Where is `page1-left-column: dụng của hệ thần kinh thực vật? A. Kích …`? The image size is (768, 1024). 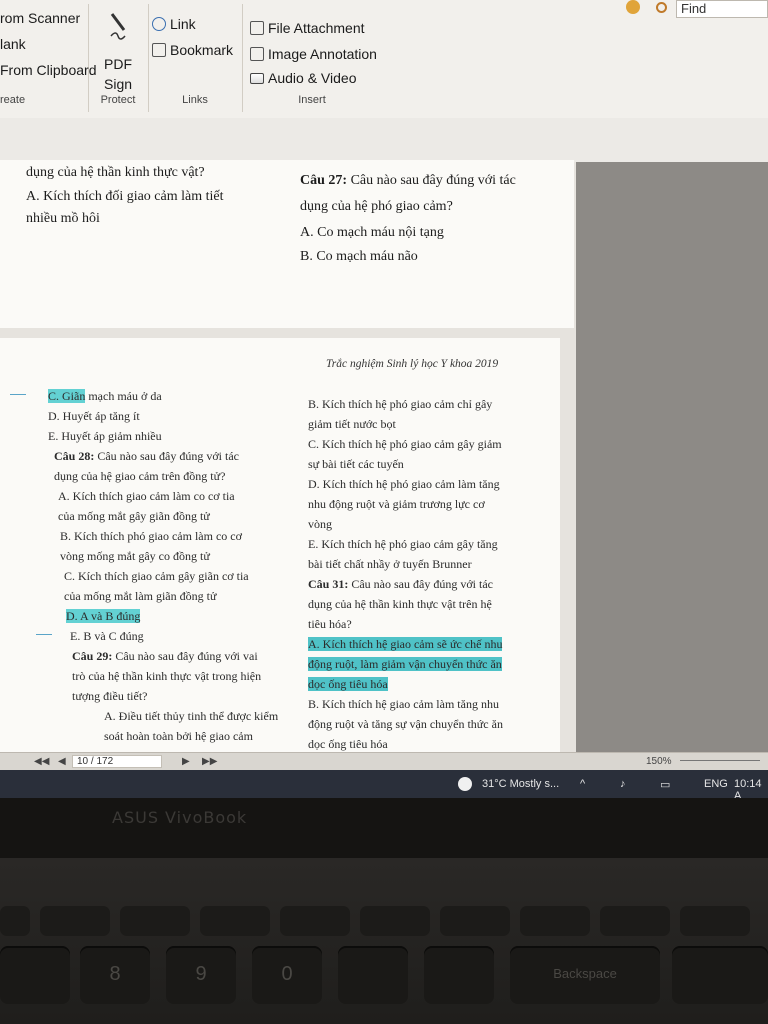 page1-left-column: dụng của hệ thần kinh thực vật? A. Kích … is located at coordinates (125, 196).